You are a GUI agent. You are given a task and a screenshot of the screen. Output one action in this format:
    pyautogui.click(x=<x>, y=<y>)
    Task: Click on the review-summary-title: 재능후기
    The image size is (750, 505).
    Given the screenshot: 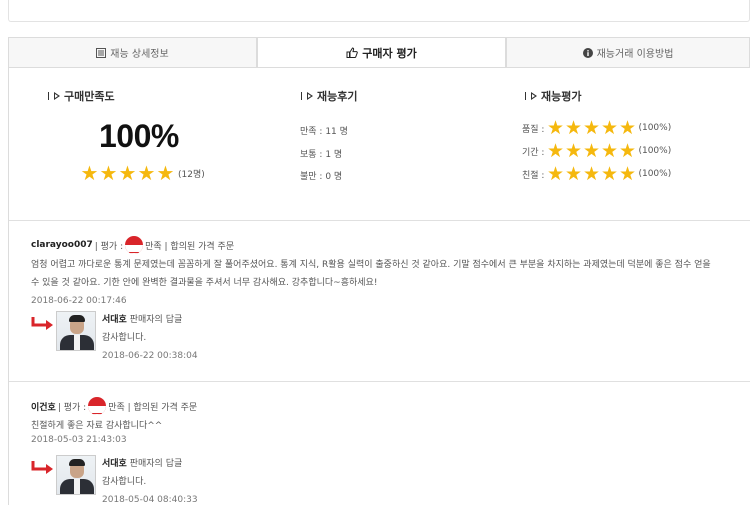 What is the action you would take?
    pyautogui.click(x=329, y=96)
    